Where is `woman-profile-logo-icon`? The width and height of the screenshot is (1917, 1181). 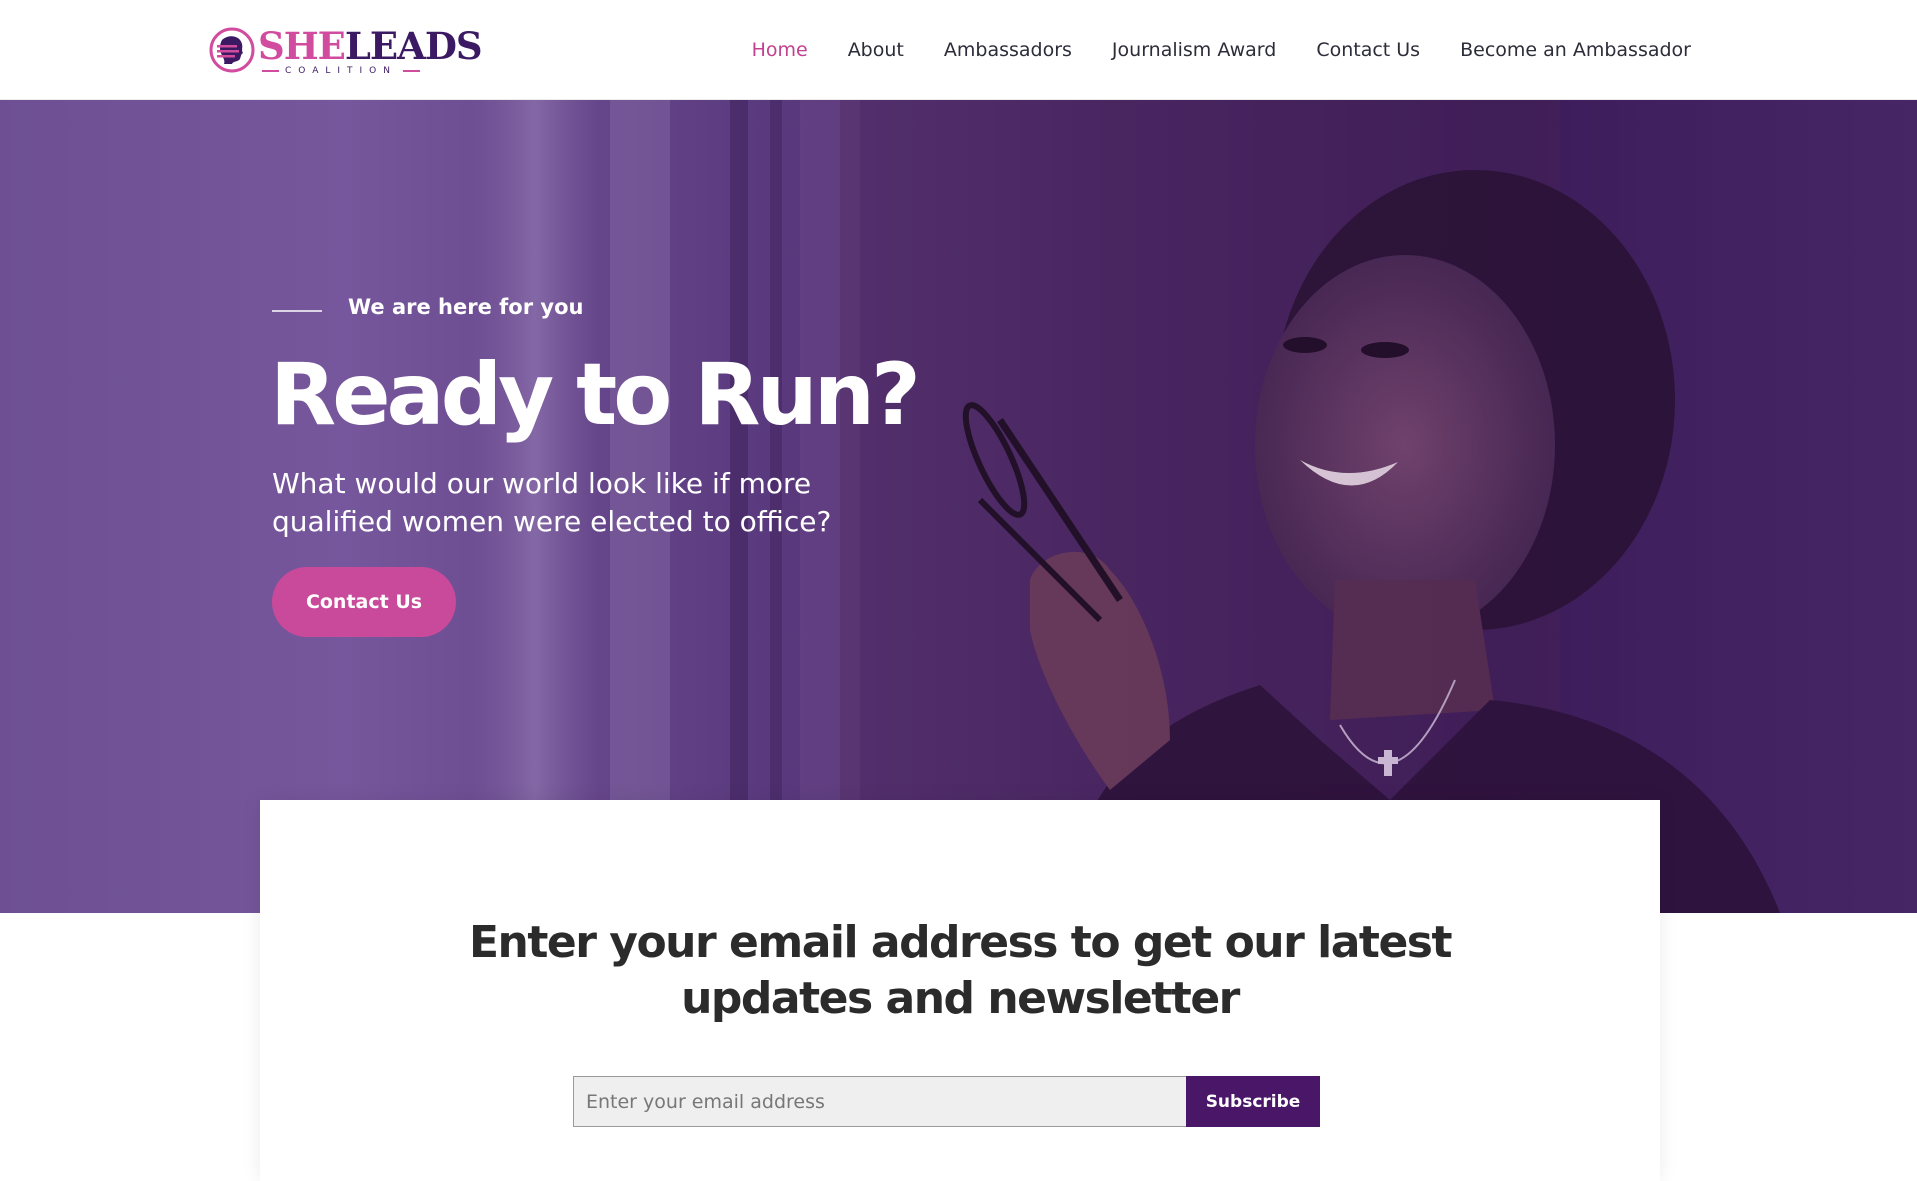
woman-profile-logo-icon is located at coordinates (232, 50).